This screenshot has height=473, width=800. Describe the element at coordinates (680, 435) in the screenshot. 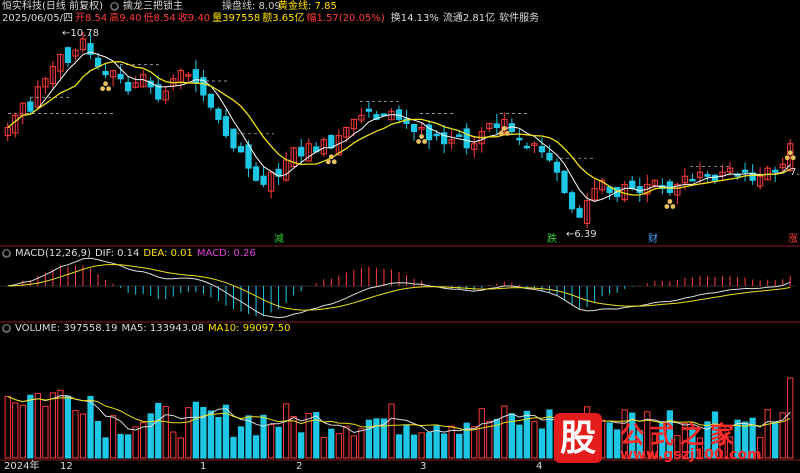

I see `watermark-title: 公式之家` at that location.